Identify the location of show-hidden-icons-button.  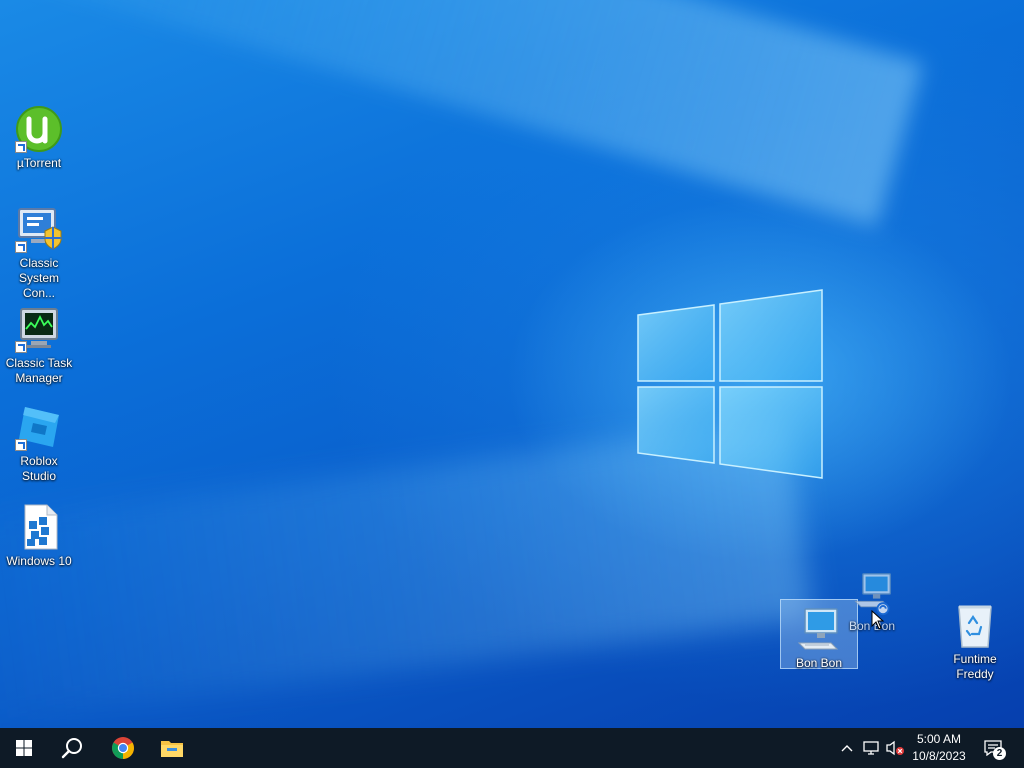
(847, 748).